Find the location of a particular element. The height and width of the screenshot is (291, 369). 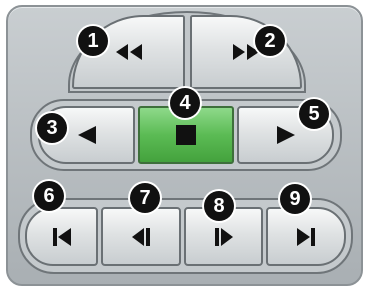

stop-square-icon is located at coordinates (186, 135).